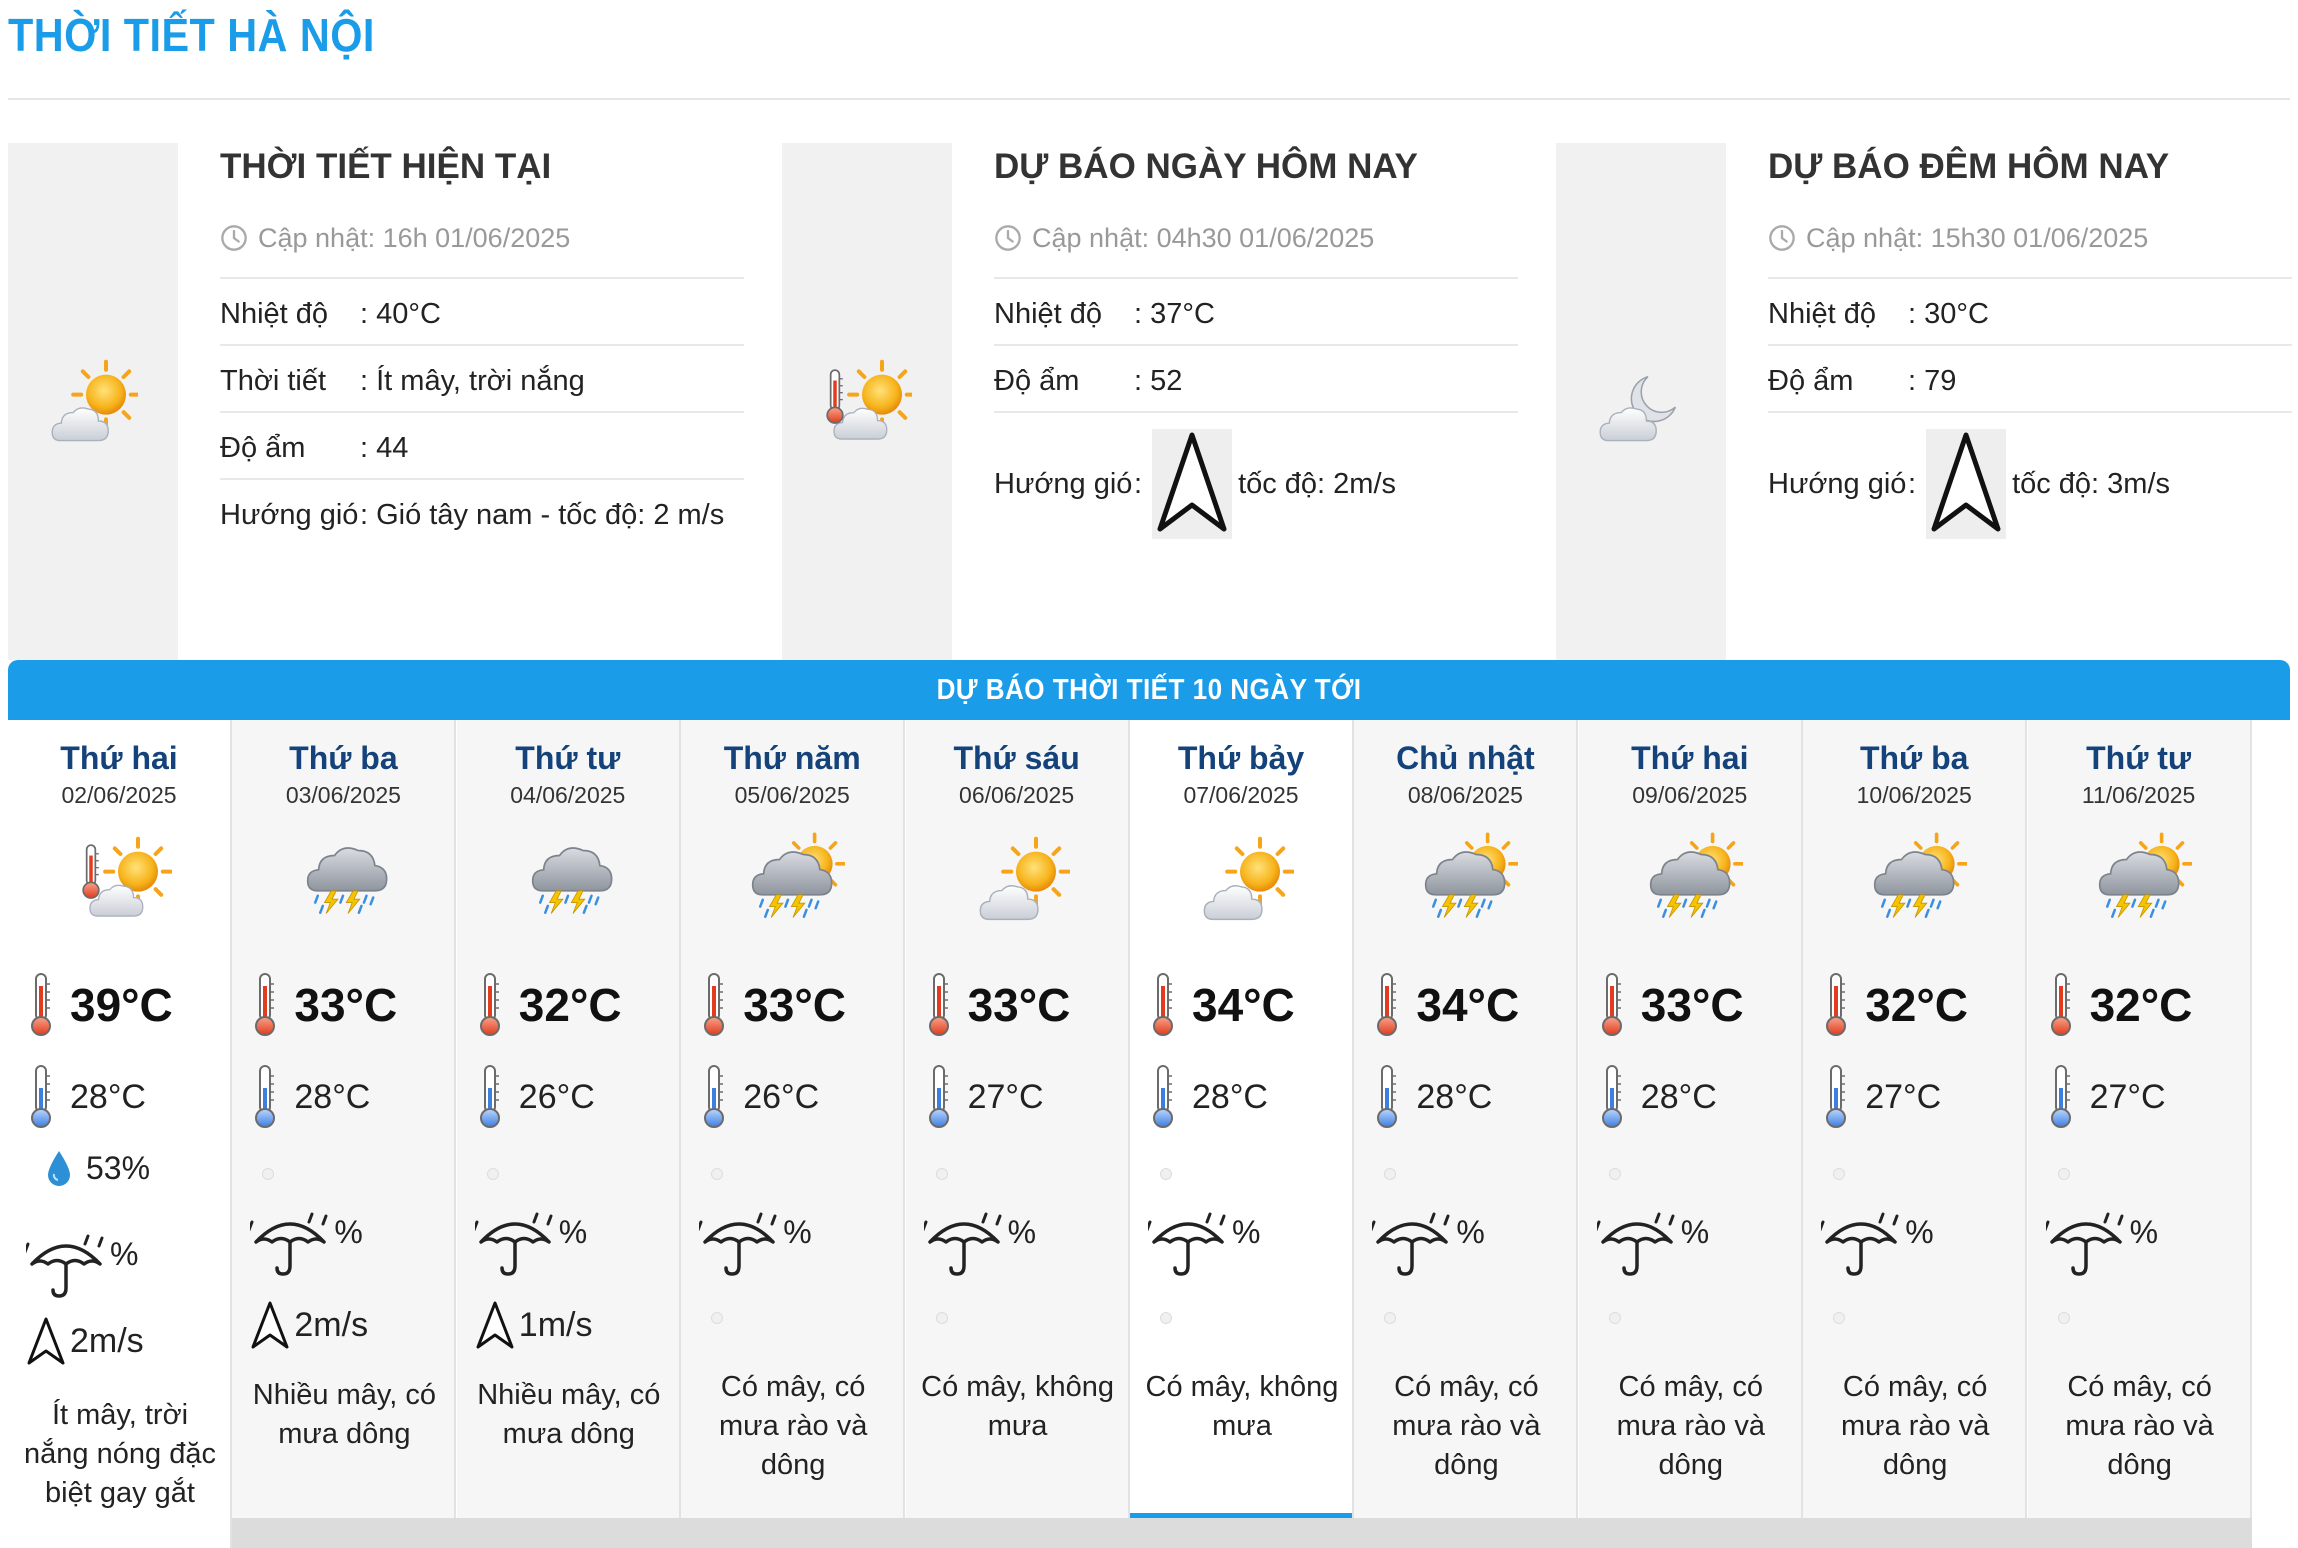 The image size is (2298, 1548). Describe the element at coordinates (1977, 237) in the screenshot. I see `update-time-text: Cập nhật: 15h30 01/06/2025` at that location.